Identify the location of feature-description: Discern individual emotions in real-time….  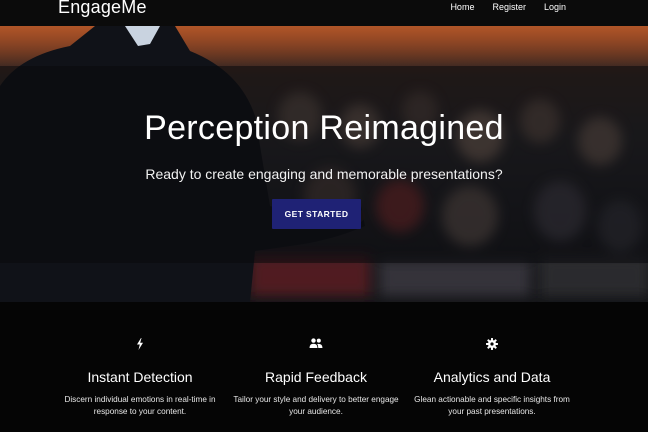
(140, 406).